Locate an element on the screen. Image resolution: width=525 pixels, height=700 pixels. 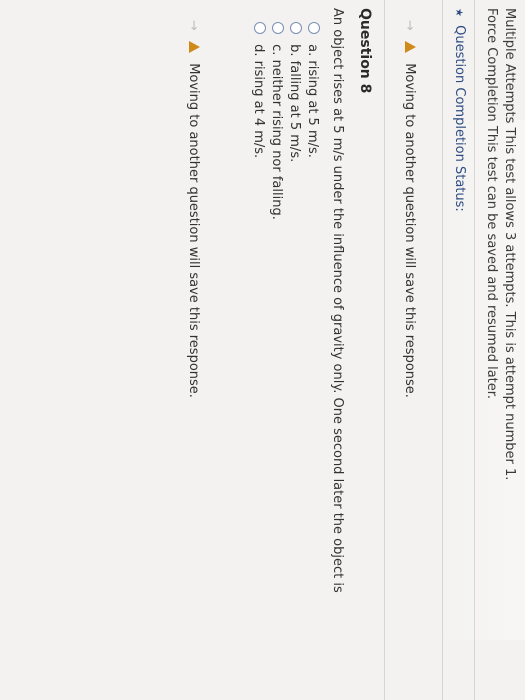
question-completion-status-toggle: ★ Question Completion Status: is located at coordinates (459, 110).